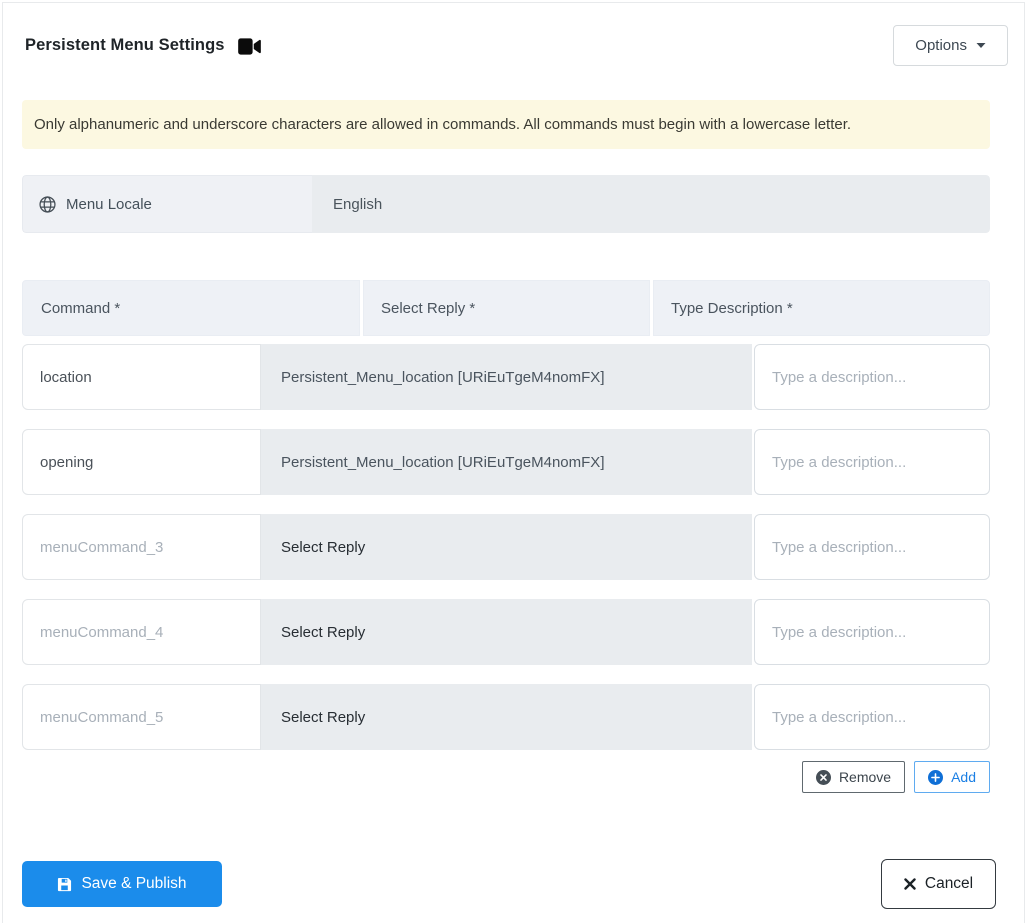 This screenshot has height=923, width=1027. I want to click on row-actions-bar: Remove Add, so click(506, 777).